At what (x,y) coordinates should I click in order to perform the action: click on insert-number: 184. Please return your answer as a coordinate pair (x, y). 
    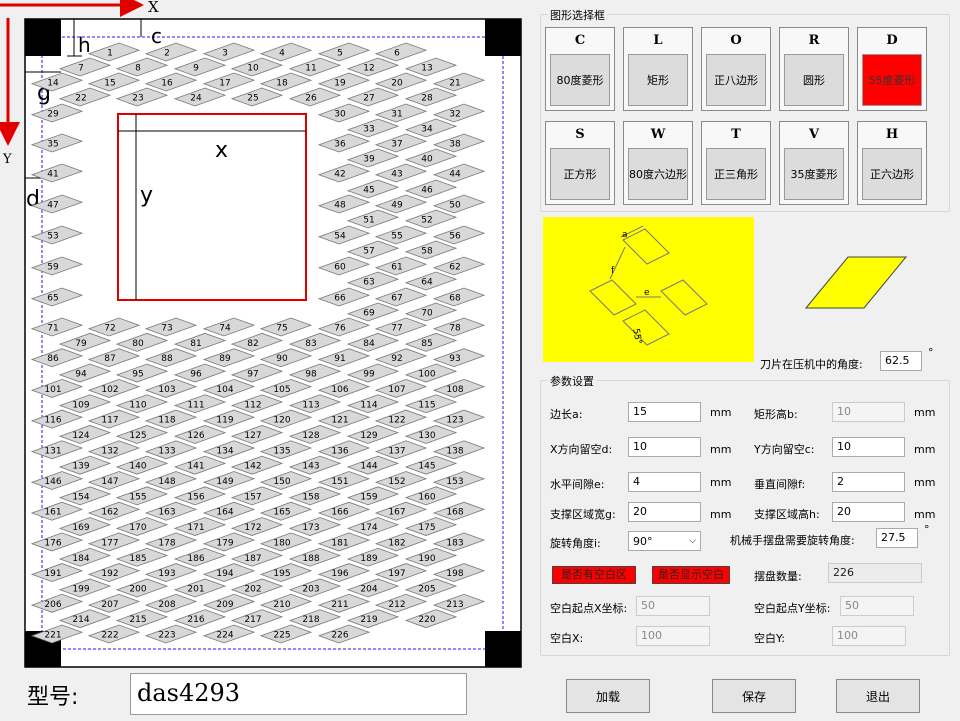
    Looking at the image, I should click on (80, 559).